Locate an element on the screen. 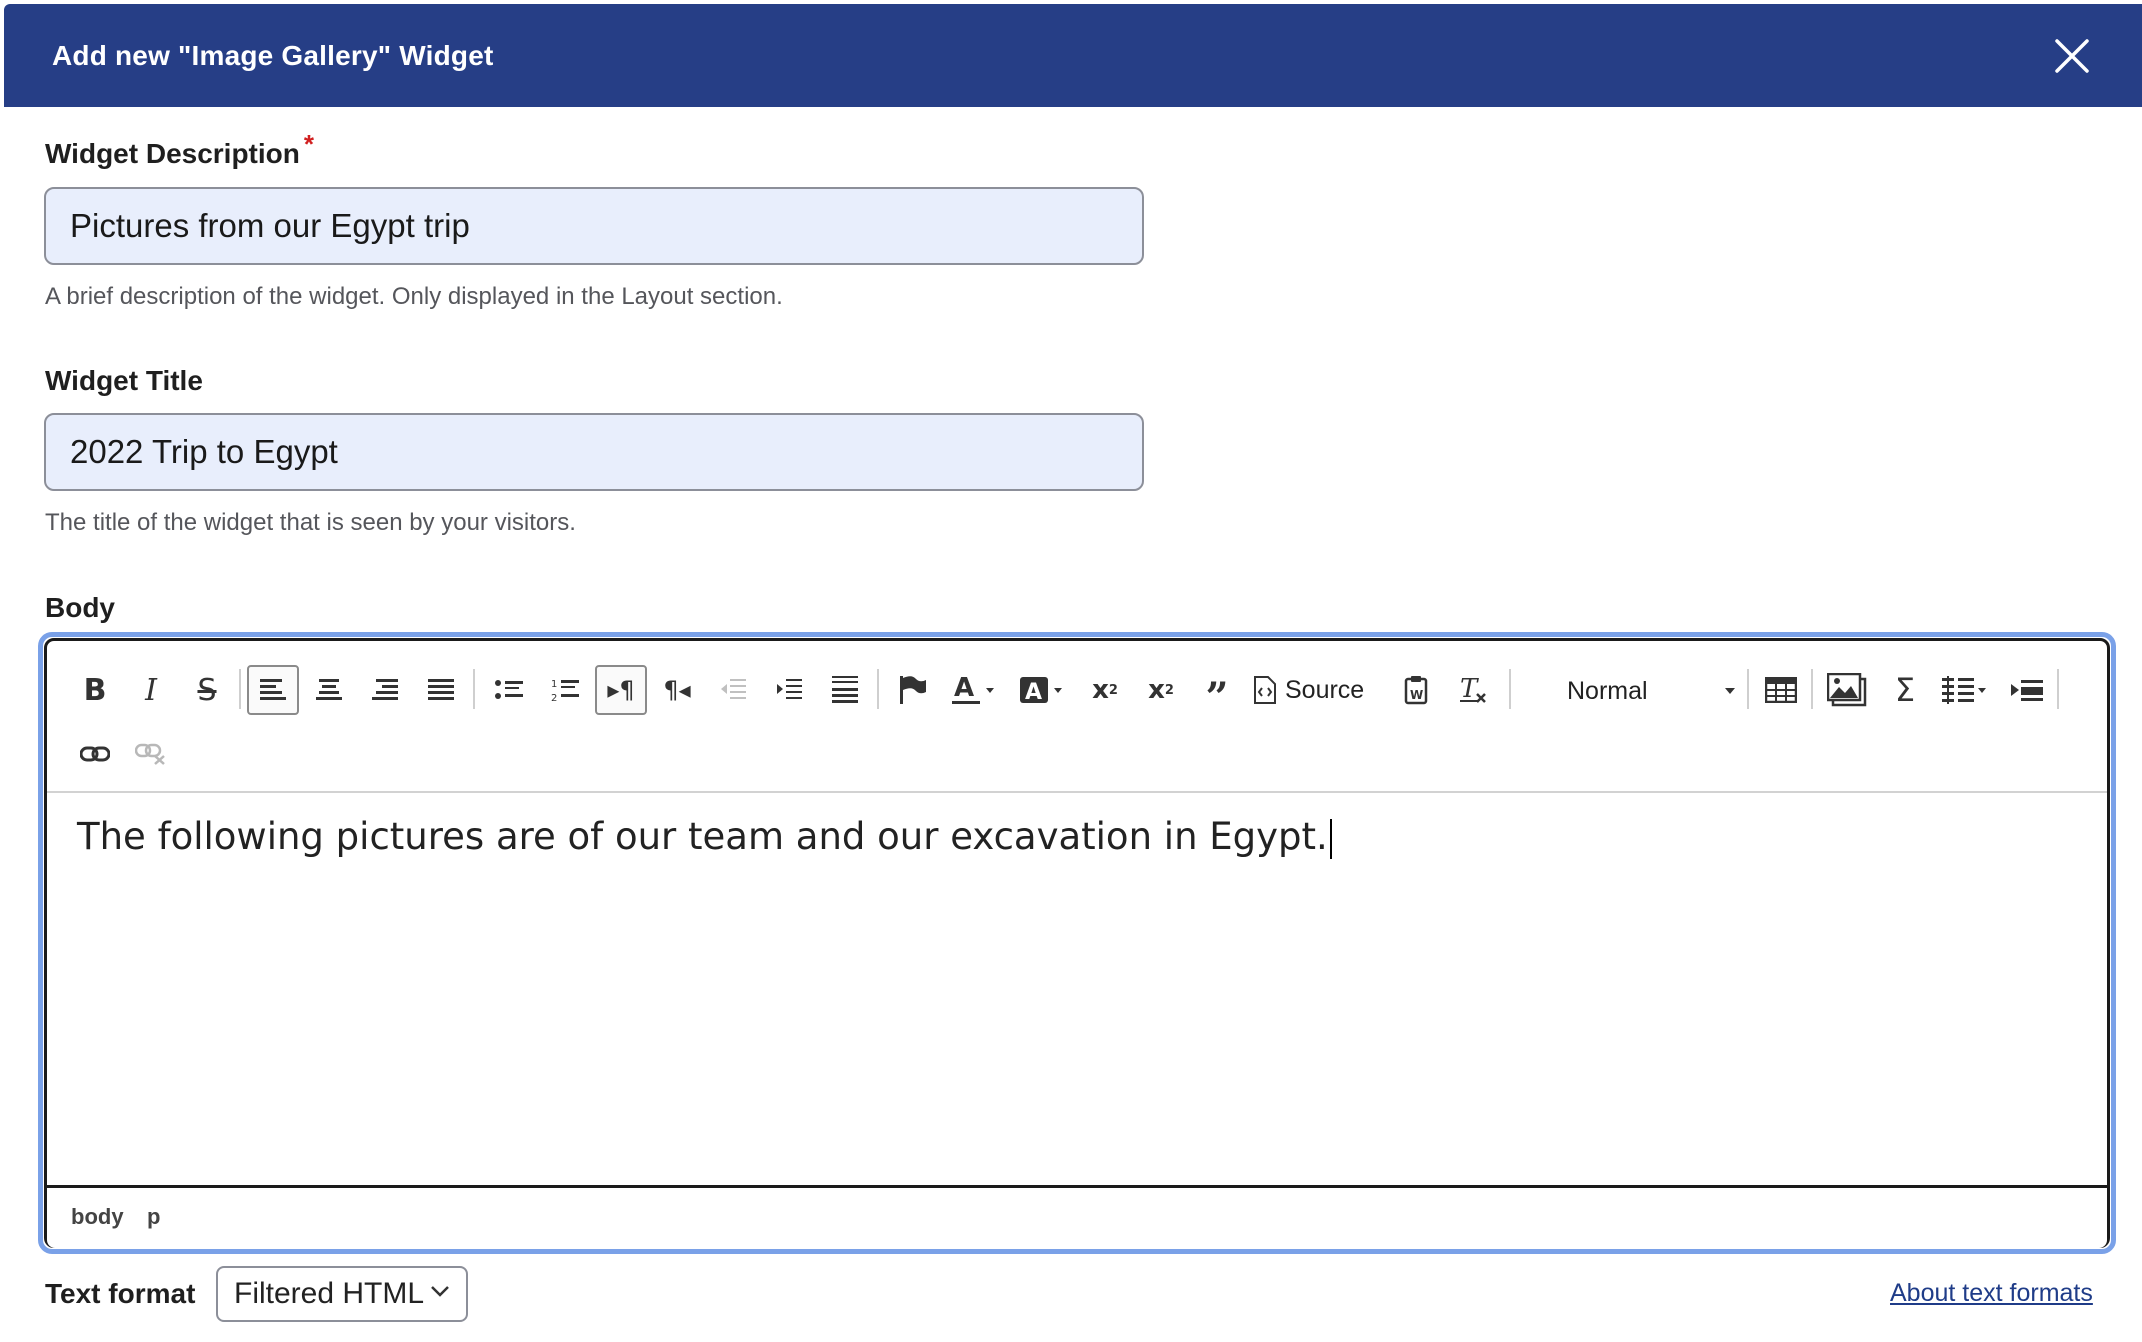  table-icon is located at coordinates (1781, 690).